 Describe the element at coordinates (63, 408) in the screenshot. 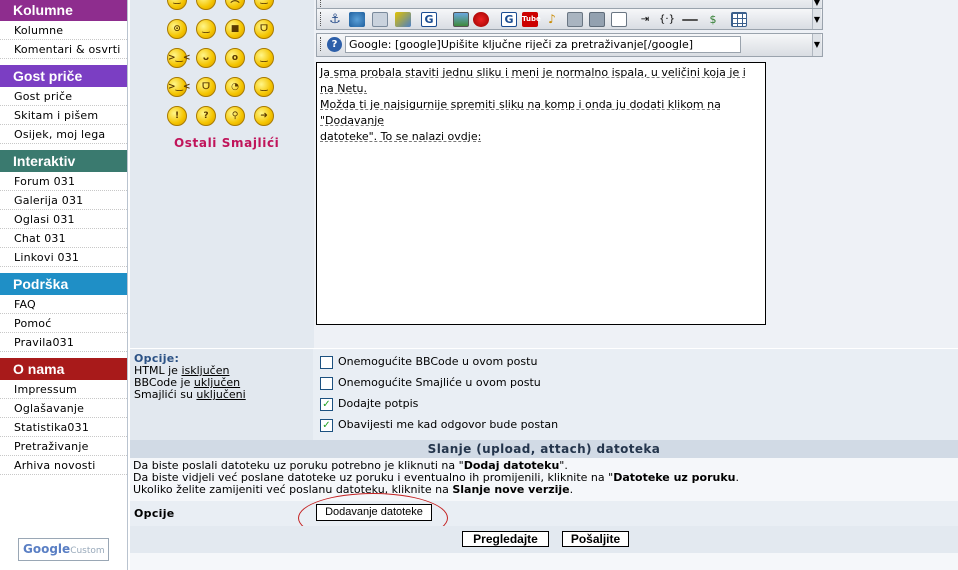

I see `sidebar-item: Oglašavanje` at that location.